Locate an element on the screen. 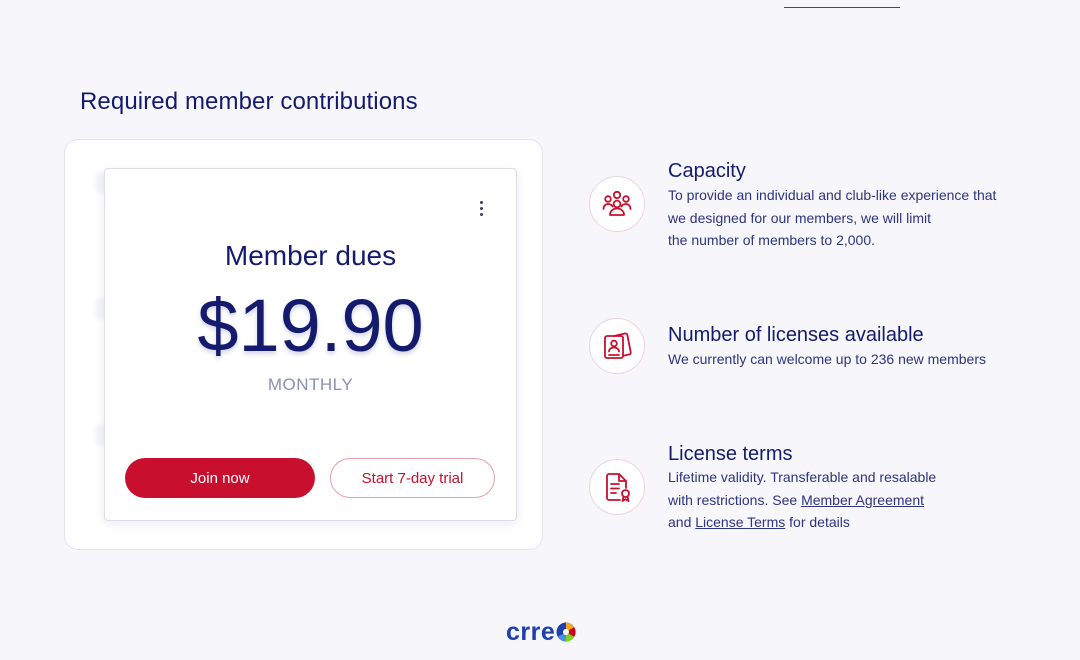  plan-label: Member dues is located at coordinates (310, 255).